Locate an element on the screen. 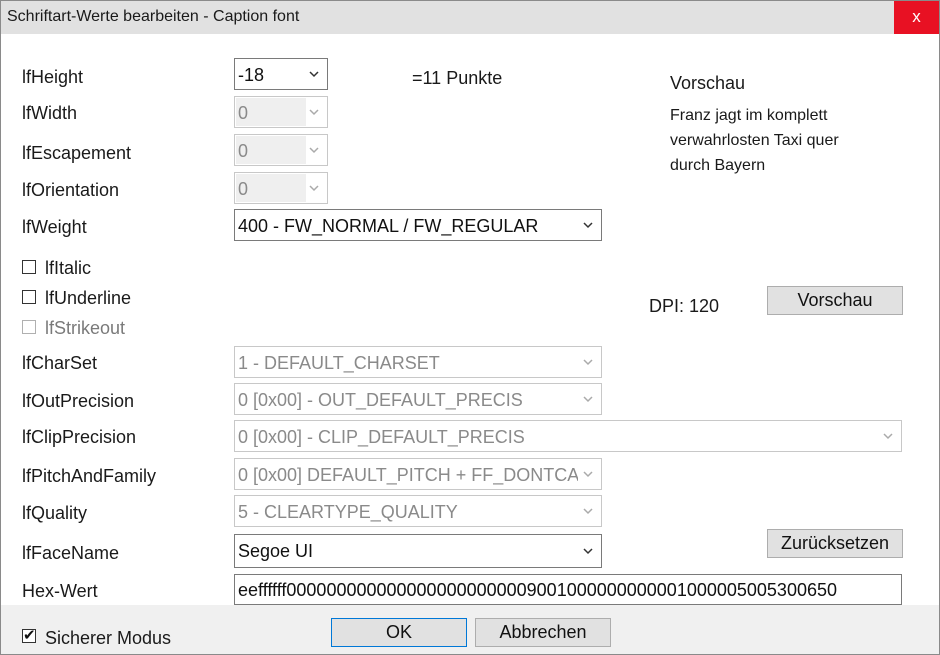  lffacename-combo: Segoe UI is located at coordinates (418, 551).